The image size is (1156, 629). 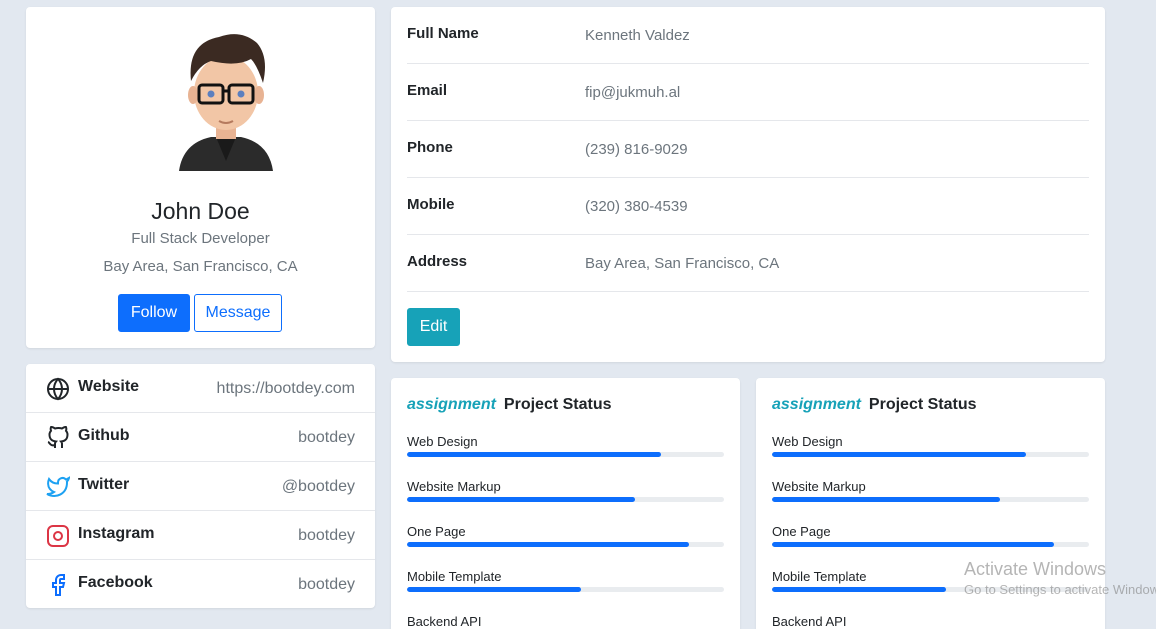 What do you see at coordinates (433, 327) in the screenshot?
I see `edit-button: Edit` at bounding box center [433, 327].